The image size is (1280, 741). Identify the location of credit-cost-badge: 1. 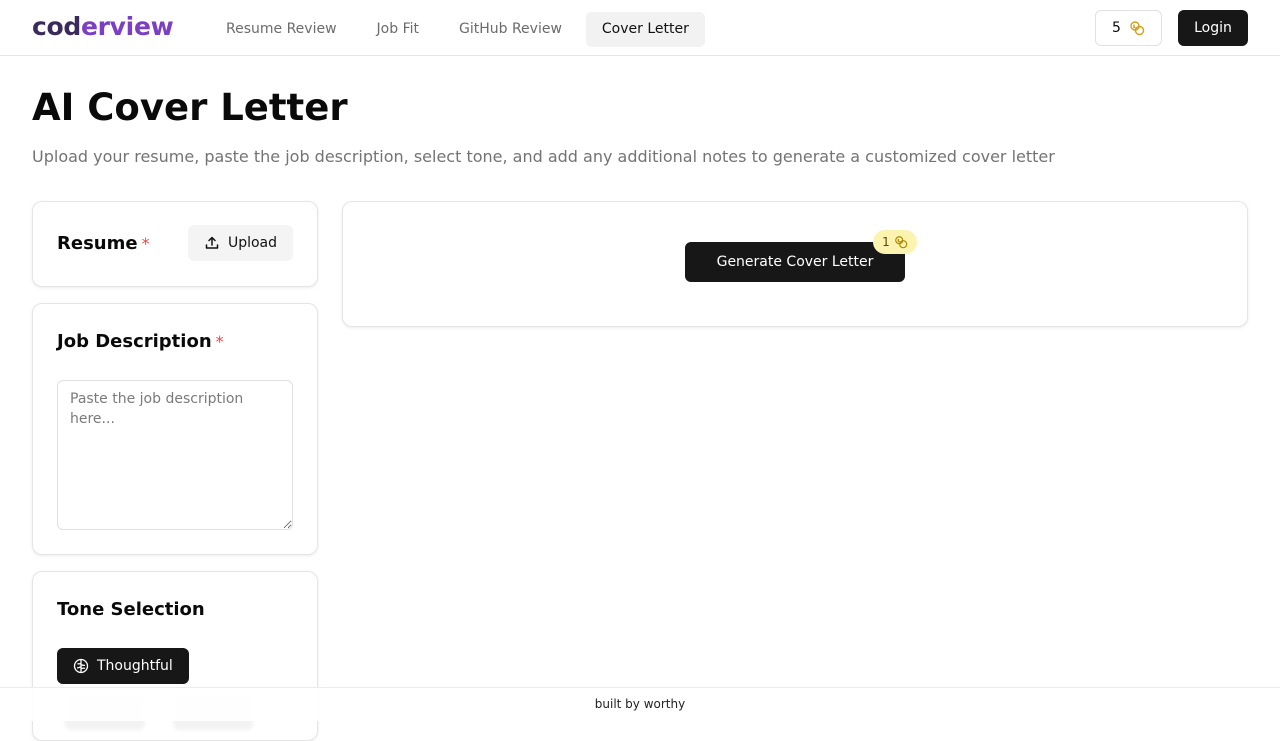
(895, 242).